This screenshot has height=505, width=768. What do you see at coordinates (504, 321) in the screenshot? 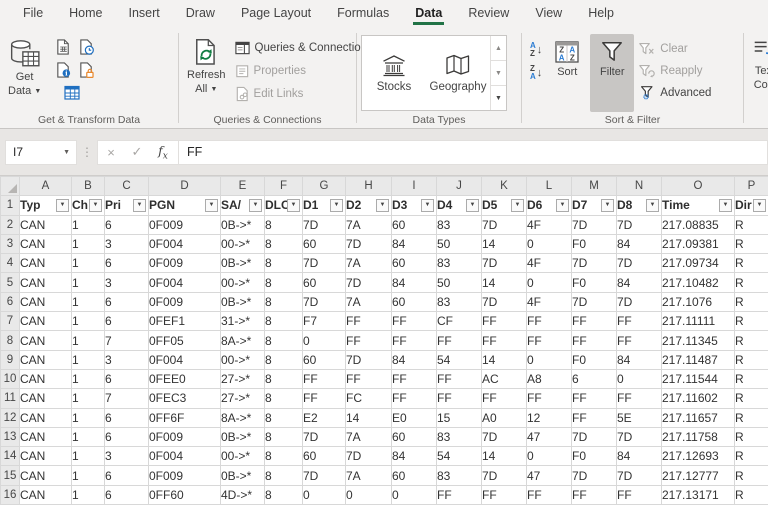
I see `cell-K7: FF` at bounding box center [504, 321].